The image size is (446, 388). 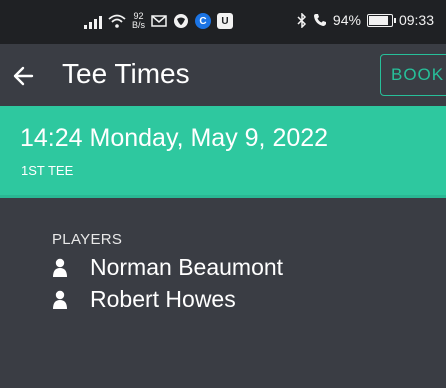 What do you see at coordinates (346, 20) in the screenshot?
I see `battery-percent: 94%` at bounding box center [346, 20].